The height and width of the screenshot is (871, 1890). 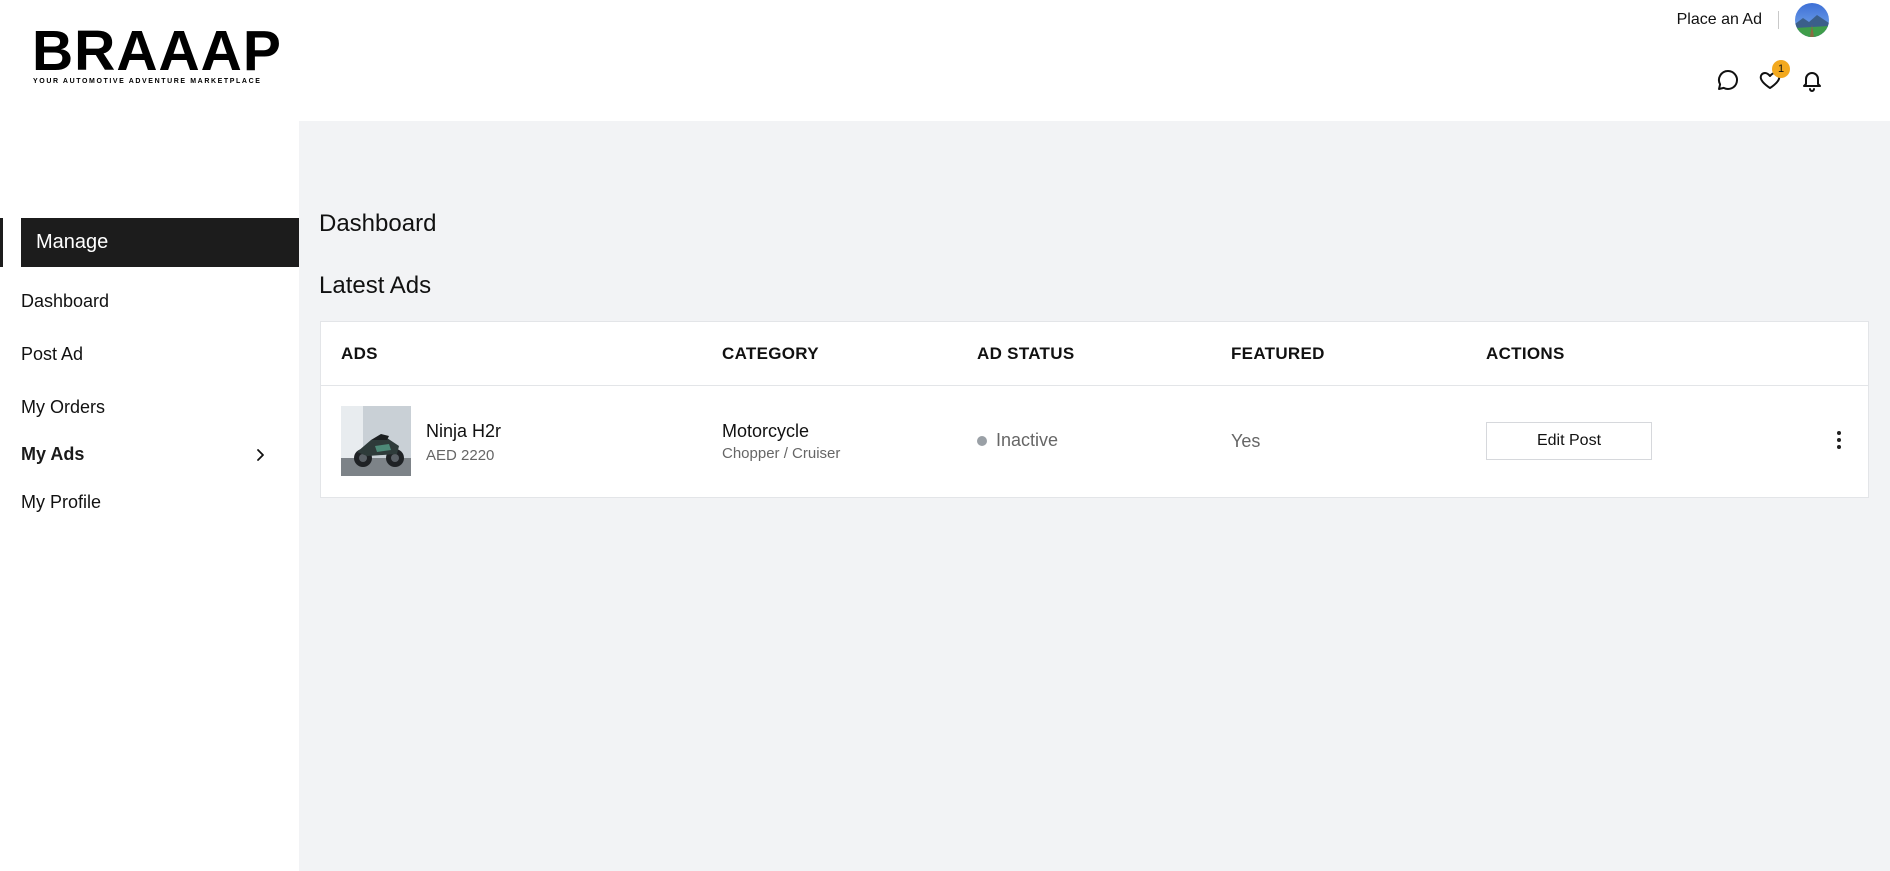 I want to click on chat-icon, so click(x=1728, y=80).